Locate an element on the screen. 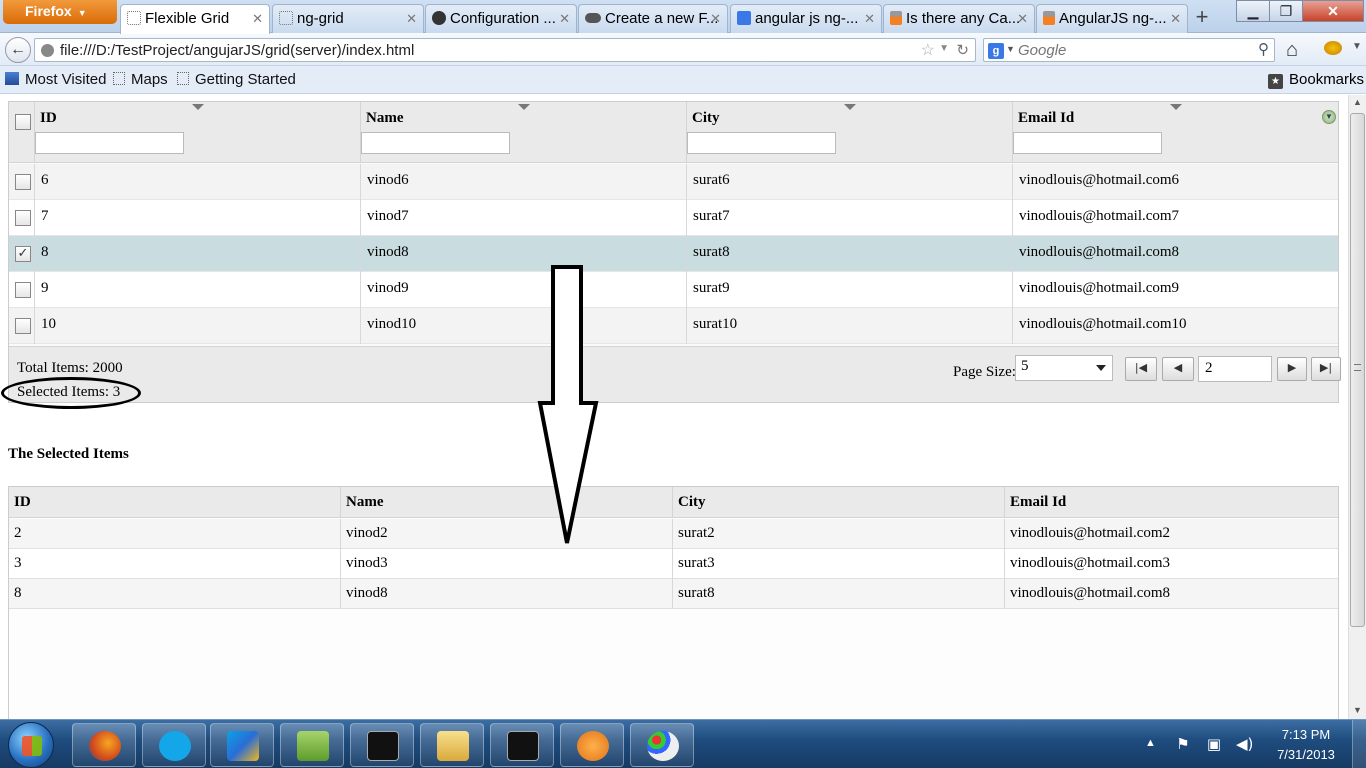 The width and height of the screenshot is (1366, 768). taskbar-app-explorer is located at coordinates (452, 745).